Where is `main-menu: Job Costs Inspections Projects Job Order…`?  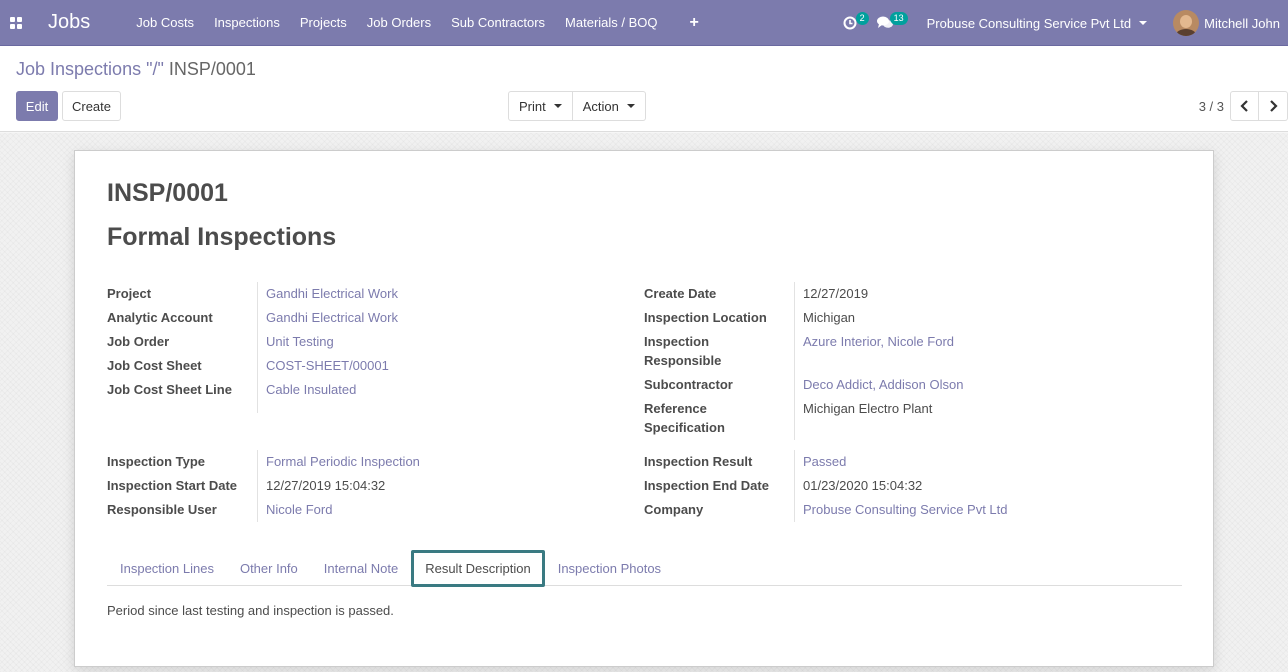
main-menu: Job Costs Inspections Projects Job Order… is located at coordinates (423, 23).